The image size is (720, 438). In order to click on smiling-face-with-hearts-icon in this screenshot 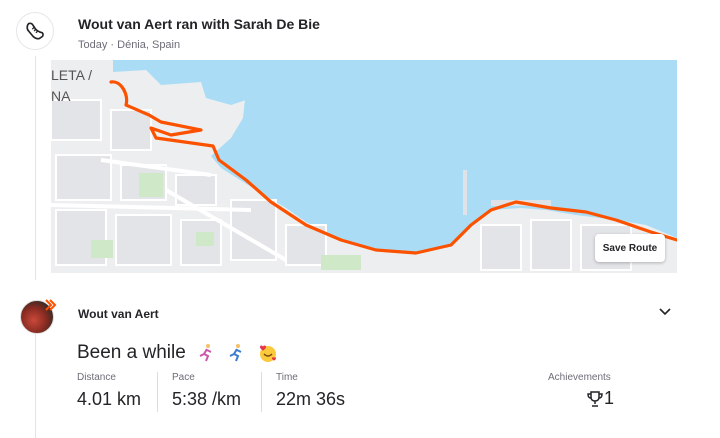, I will do `click(267, 353)`.